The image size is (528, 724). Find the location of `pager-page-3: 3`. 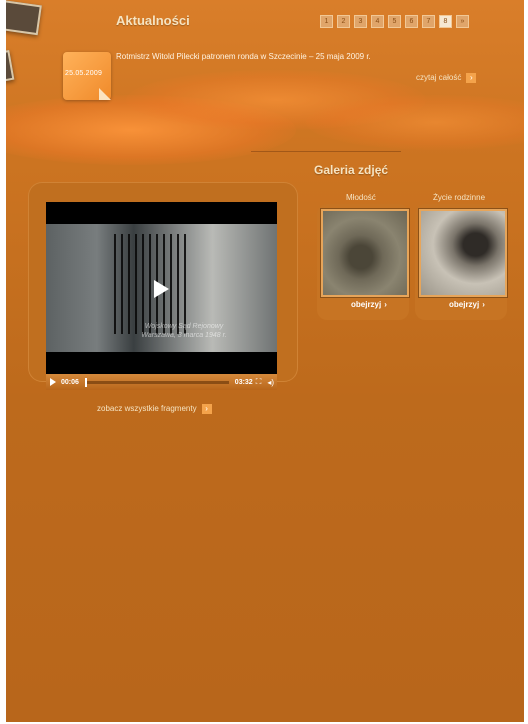

pager-page-3: 3 is located at coordinates (360, 21).